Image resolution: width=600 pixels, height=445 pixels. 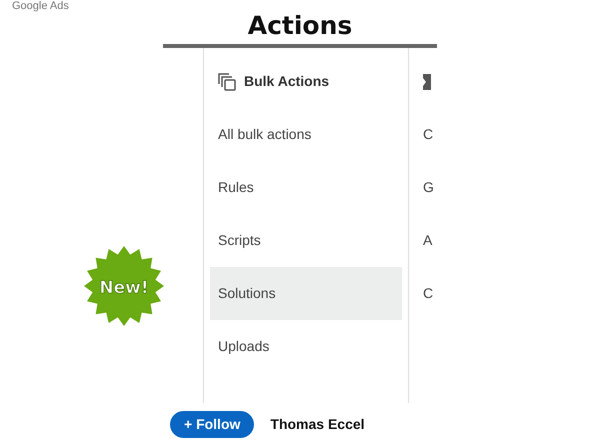 I want to click on menu-item: Scripts, so click(x=306, y=240).